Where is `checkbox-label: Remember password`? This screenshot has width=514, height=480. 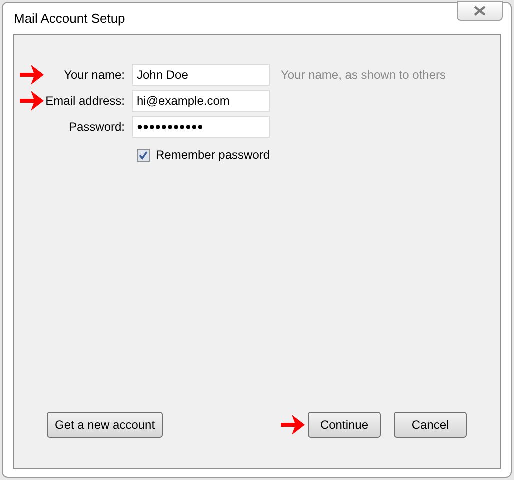
checkbox-label: Remember password is located at coordinates (213, 155).